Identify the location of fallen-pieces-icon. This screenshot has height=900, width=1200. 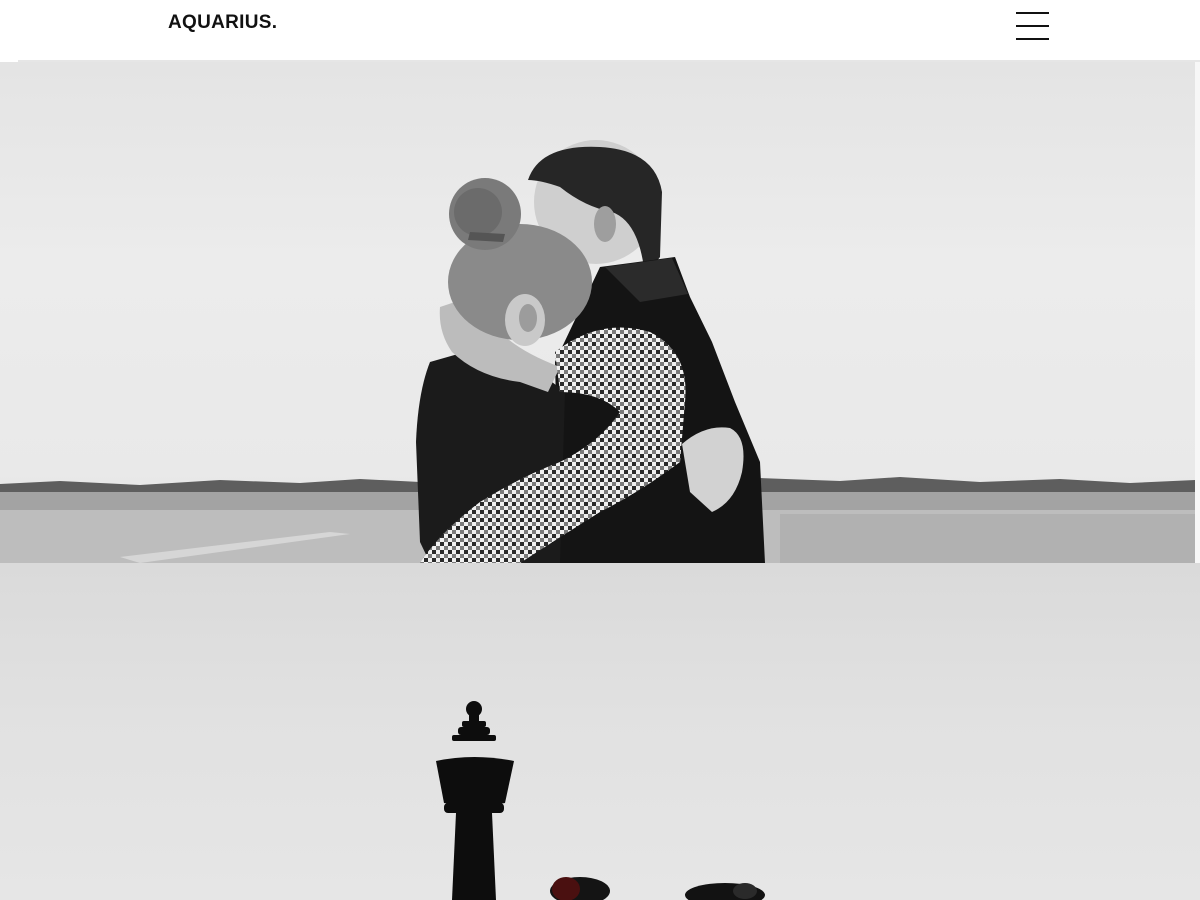
(657, 888).